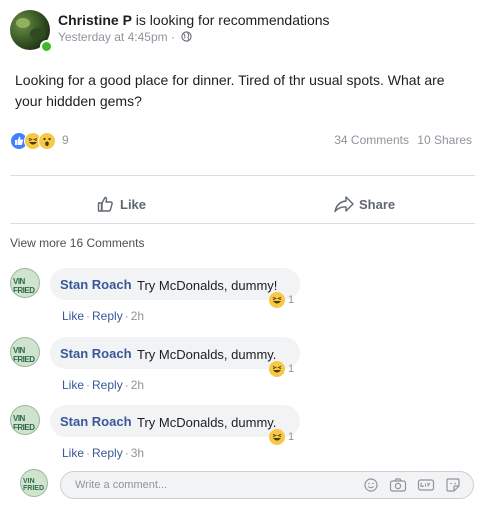  What do you see at coordinates (46, 46) in the screenshot?
I see `online-status-dot` at bounding box center [46, 46].